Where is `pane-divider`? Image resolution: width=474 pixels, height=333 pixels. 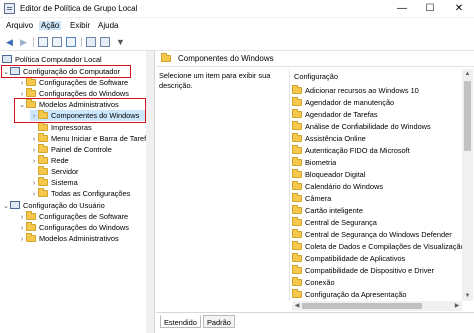
pane-divider is located at coordinates (289, 185).